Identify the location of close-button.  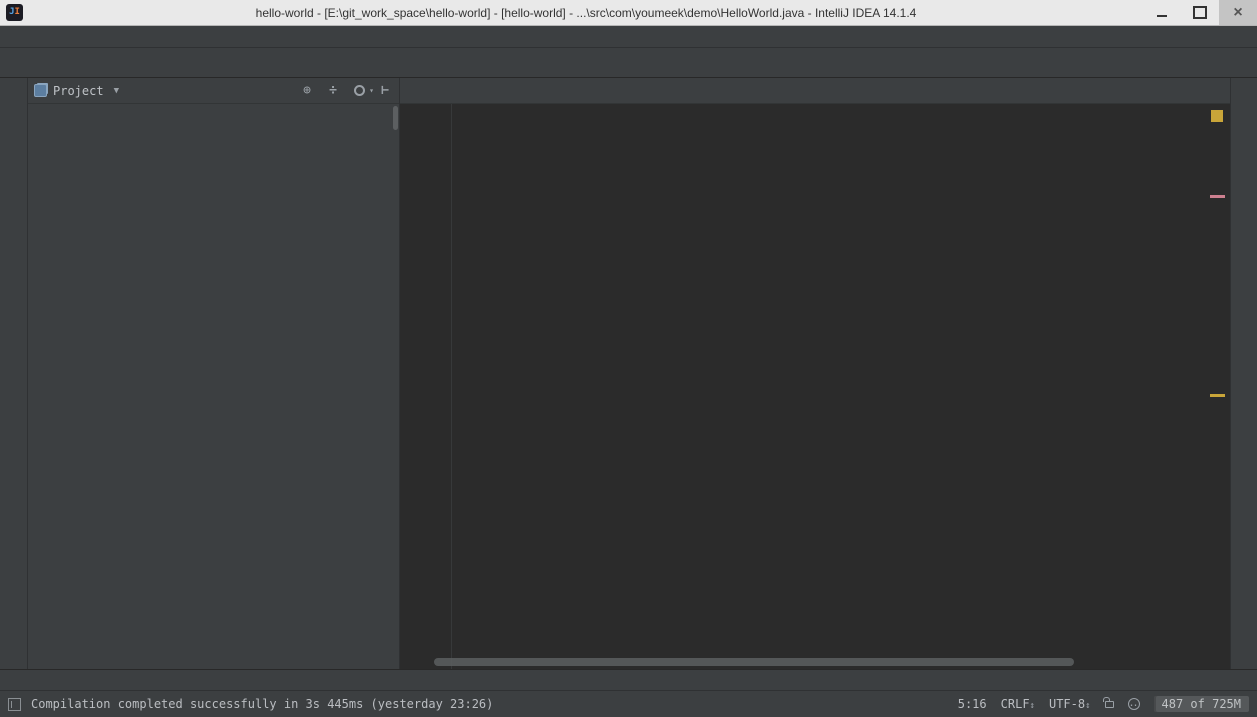
(1238, 12).